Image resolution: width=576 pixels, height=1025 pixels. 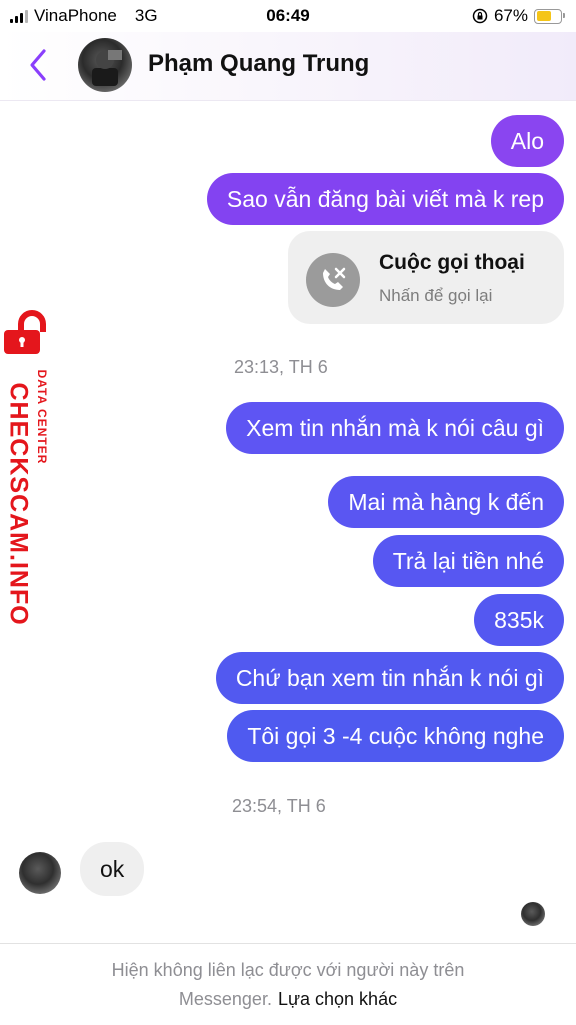 I want to click on outgoing-message: Xem tin nhắn mà k nói câu gì, so click(x=395, y=428).